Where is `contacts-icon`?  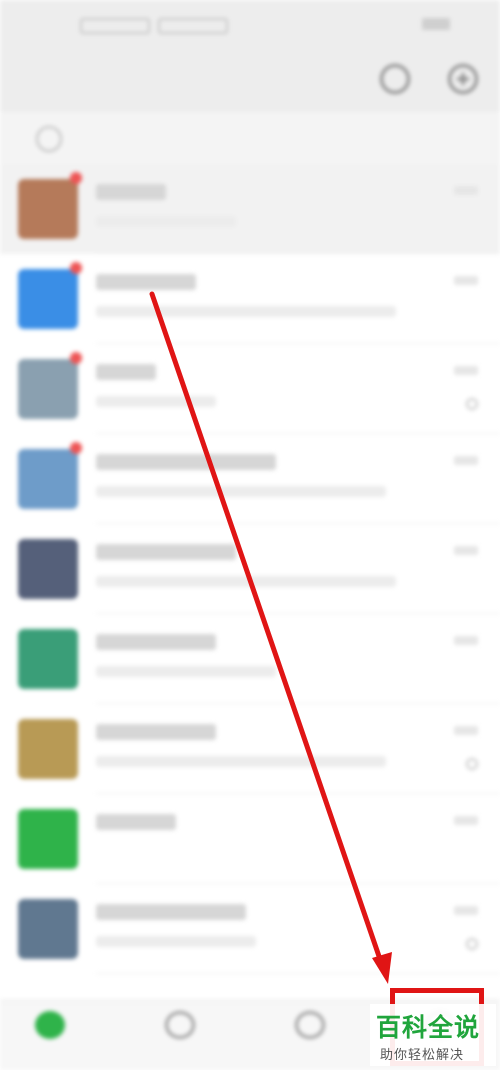 contacts-icon is located at coordinates (180, 1025).